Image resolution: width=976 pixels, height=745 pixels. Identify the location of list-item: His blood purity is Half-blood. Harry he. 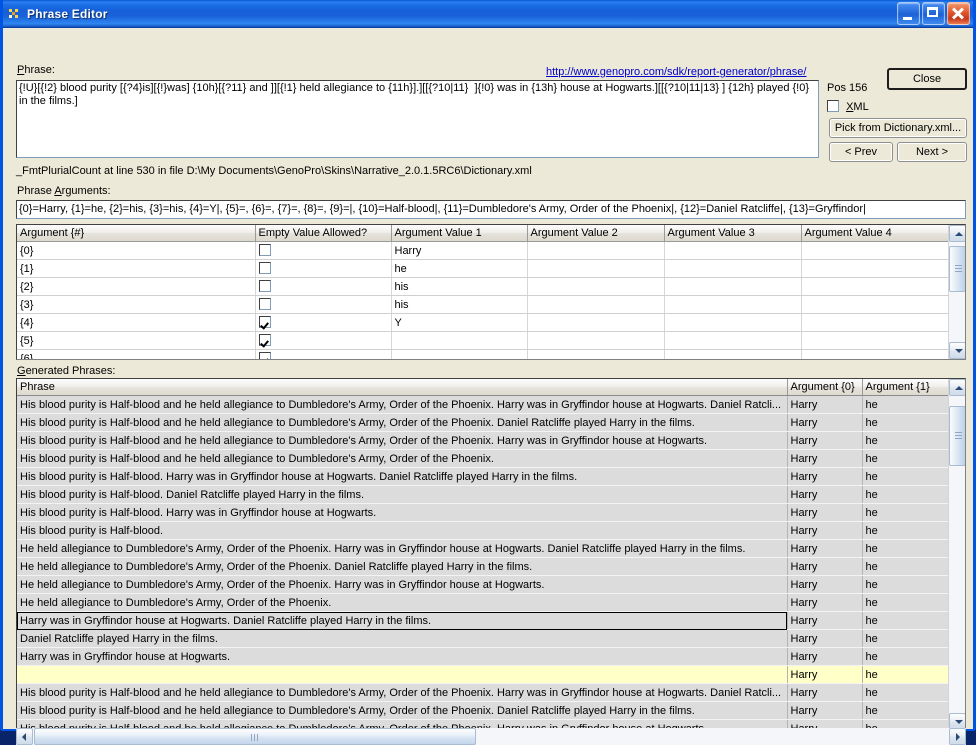
(484, 530).